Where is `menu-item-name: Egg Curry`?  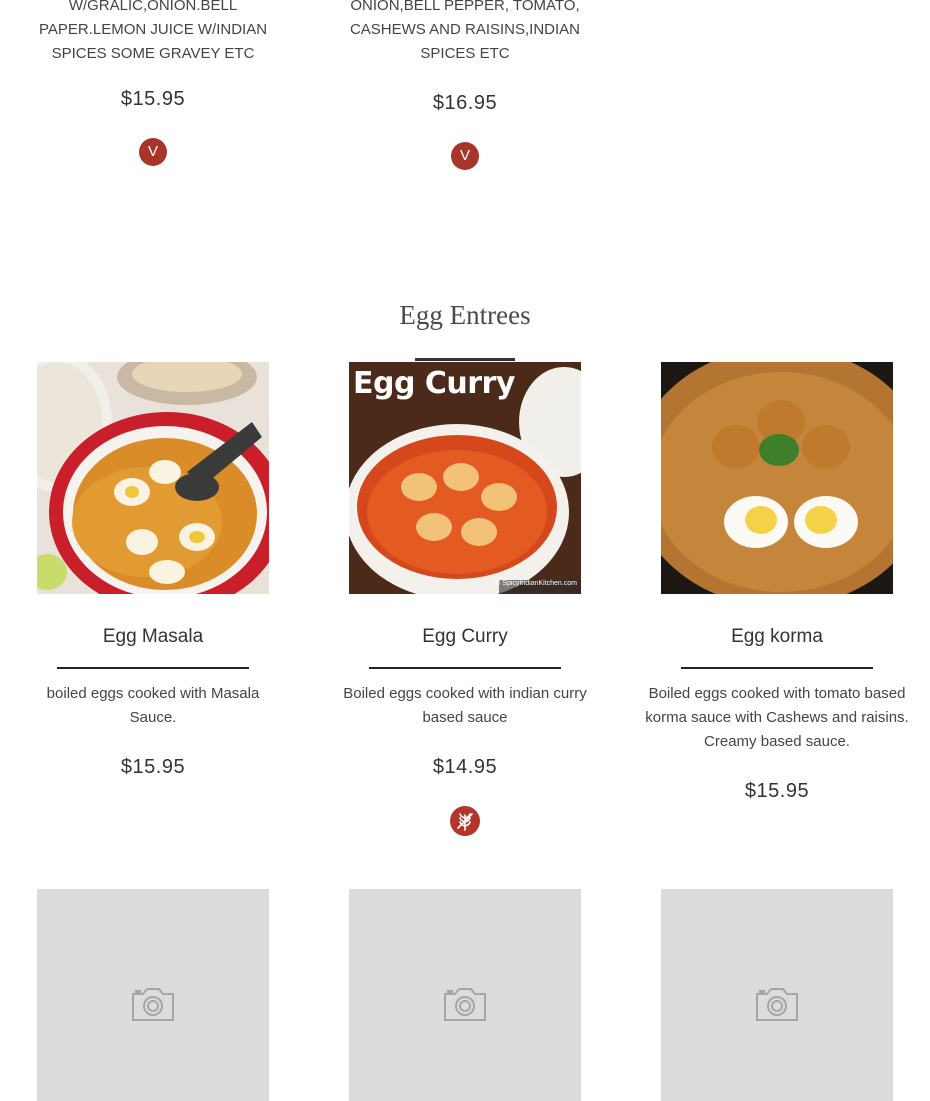
menu-item-name: Egg Curry is located at coordinates (465, 636).